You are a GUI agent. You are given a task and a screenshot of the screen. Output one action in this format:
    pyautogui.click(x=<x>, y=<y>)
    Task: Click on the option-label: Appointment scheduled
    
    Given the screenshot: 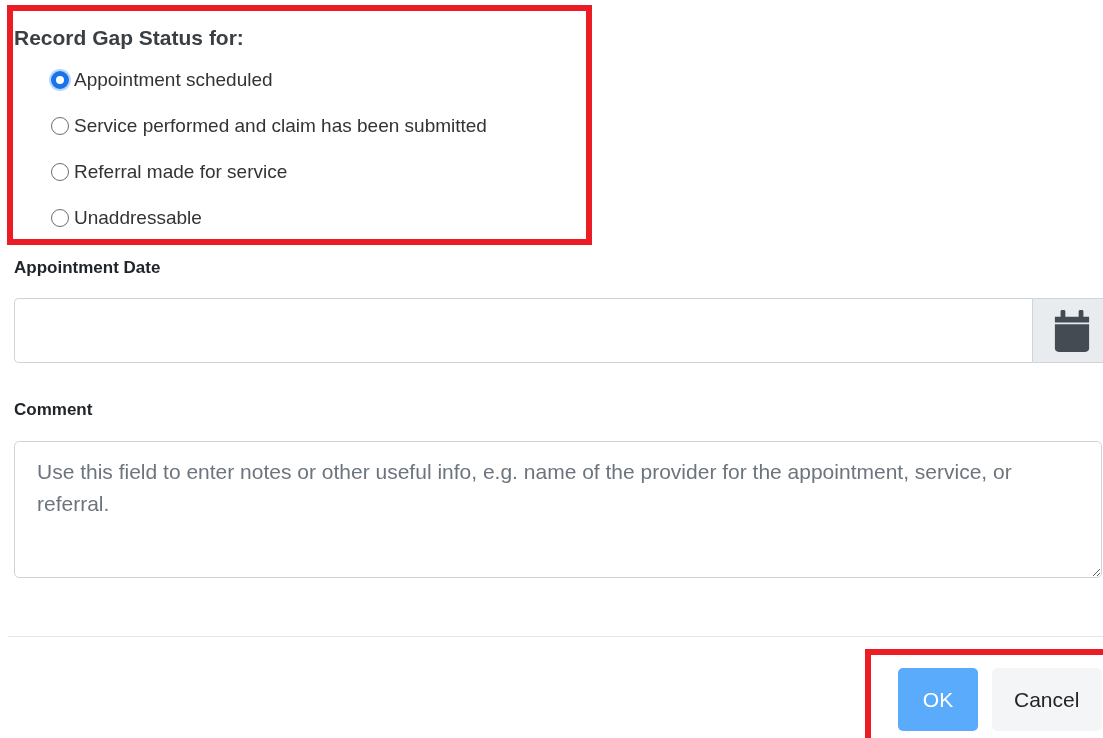 What is the action you would take?
    pyautogui.click(x=173, y=80)
    